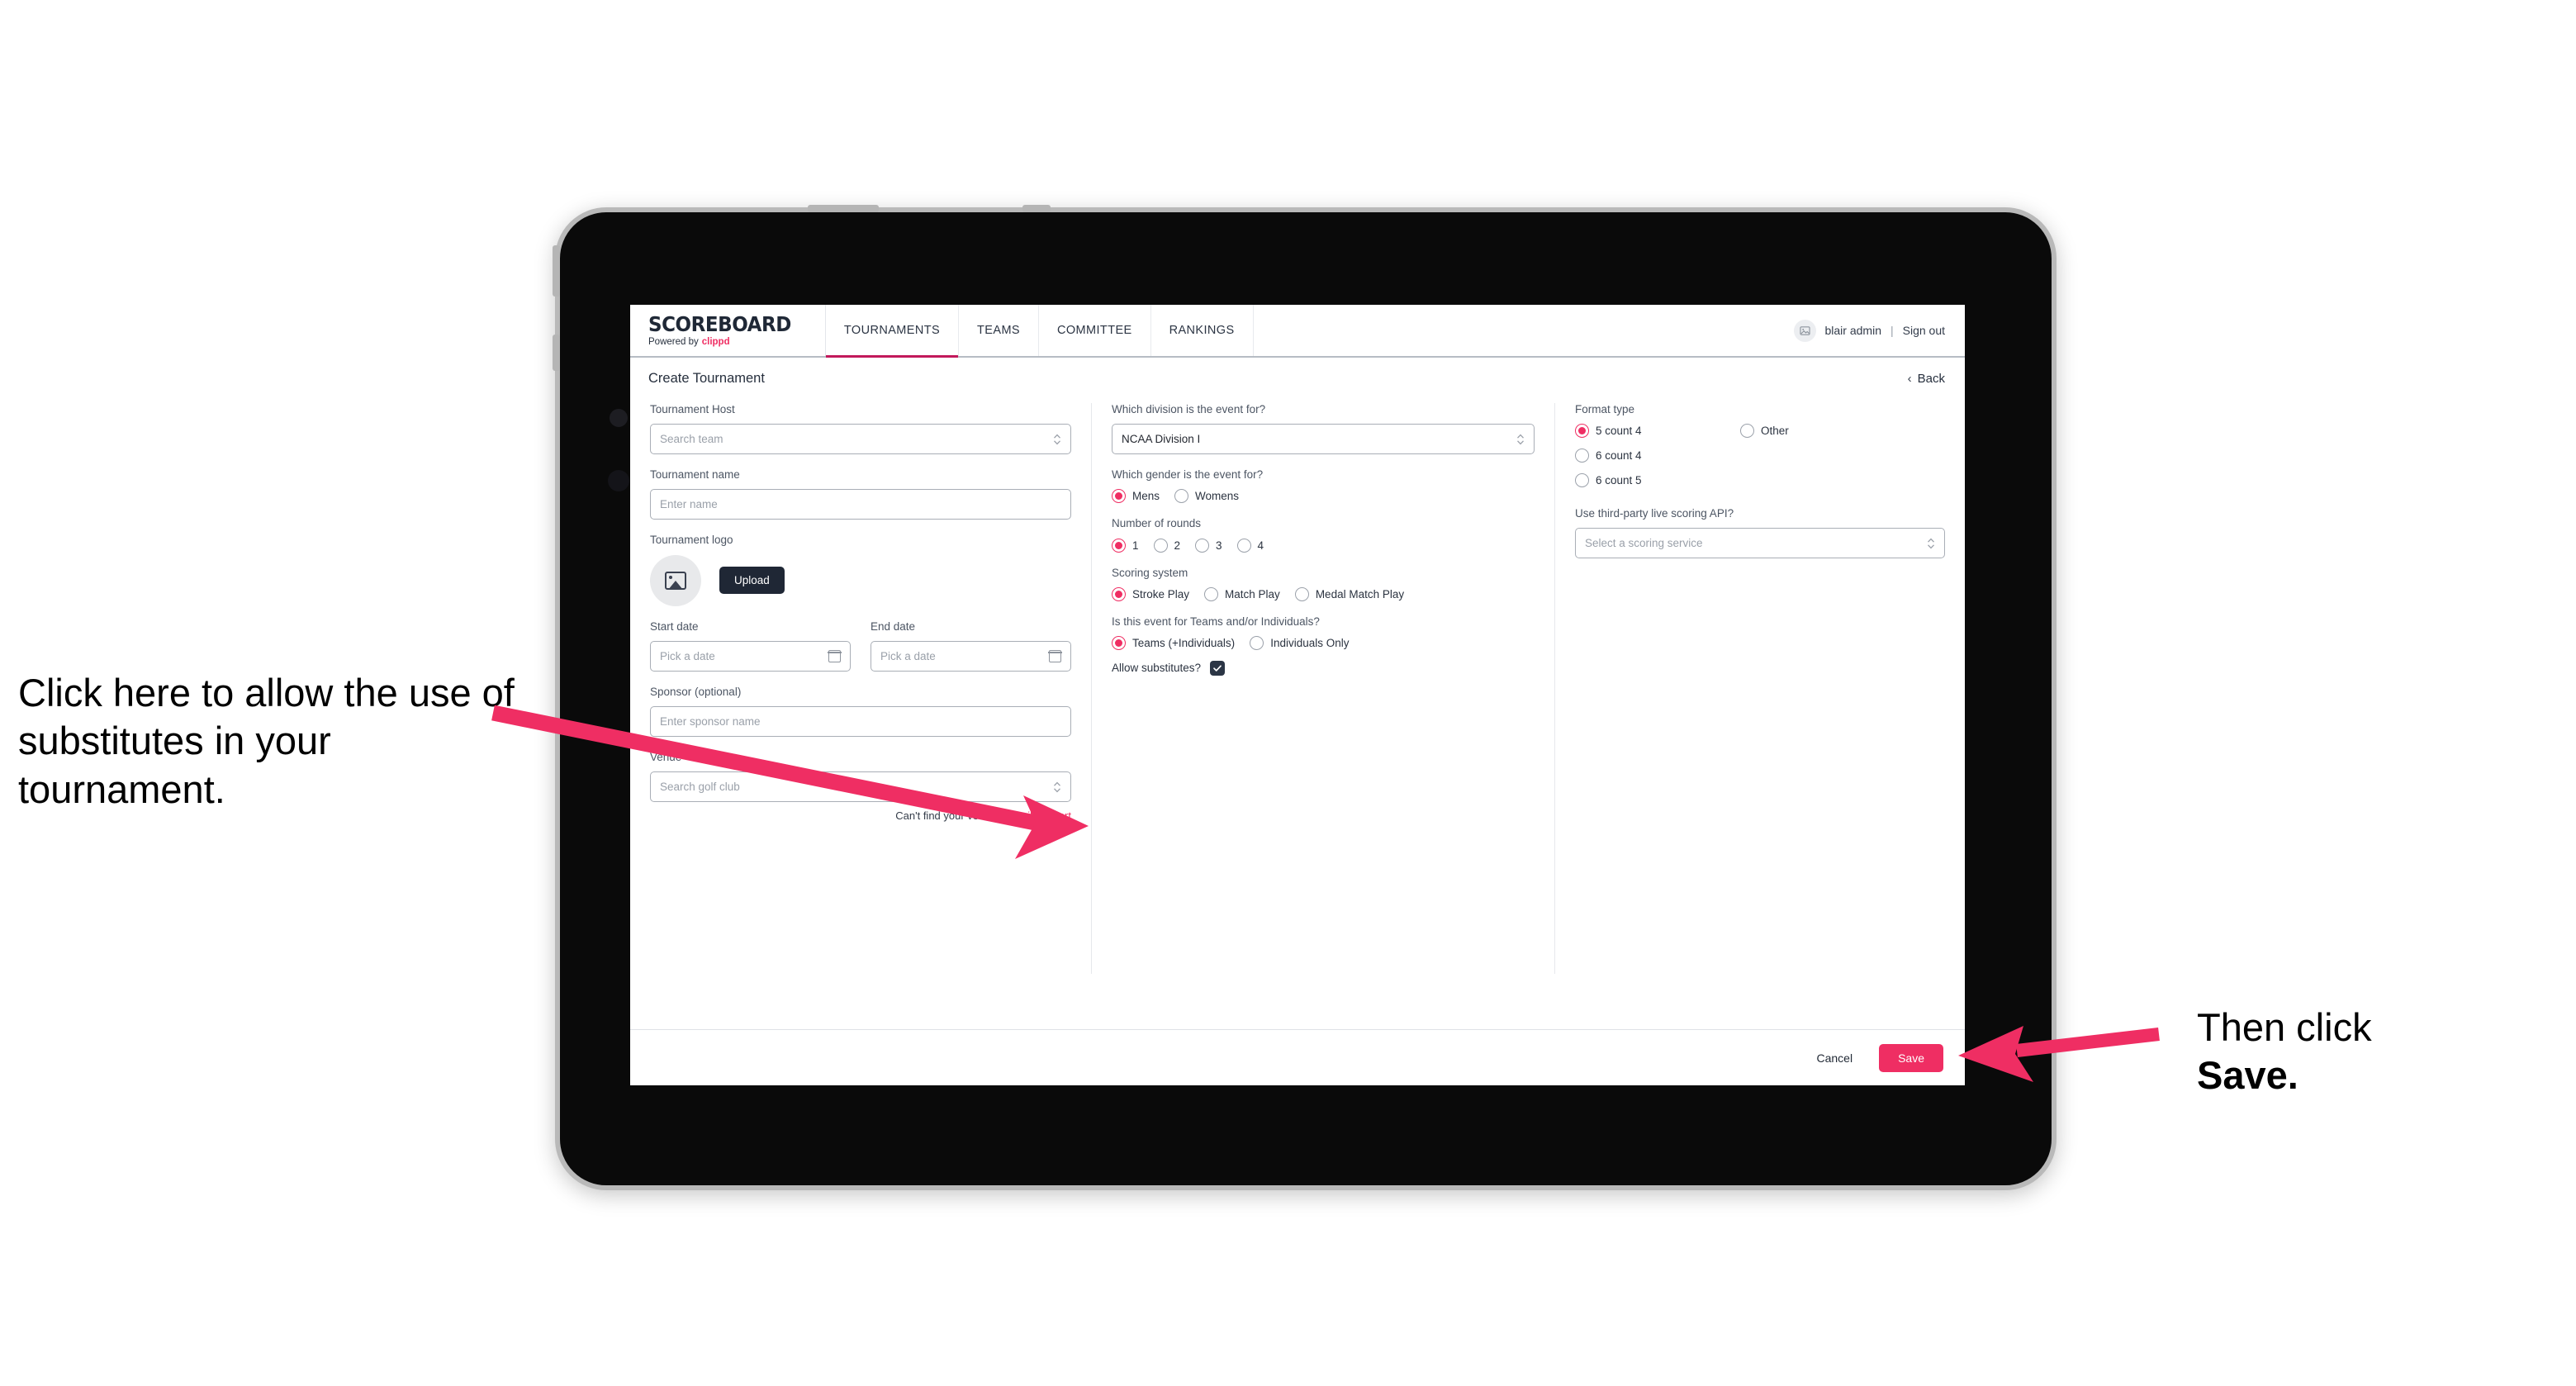 This screenshot has width=2576, height=1386. Describe the element at coordinates (1852, 330) in the screenshot. I see `user-name: blair admin` at that location.